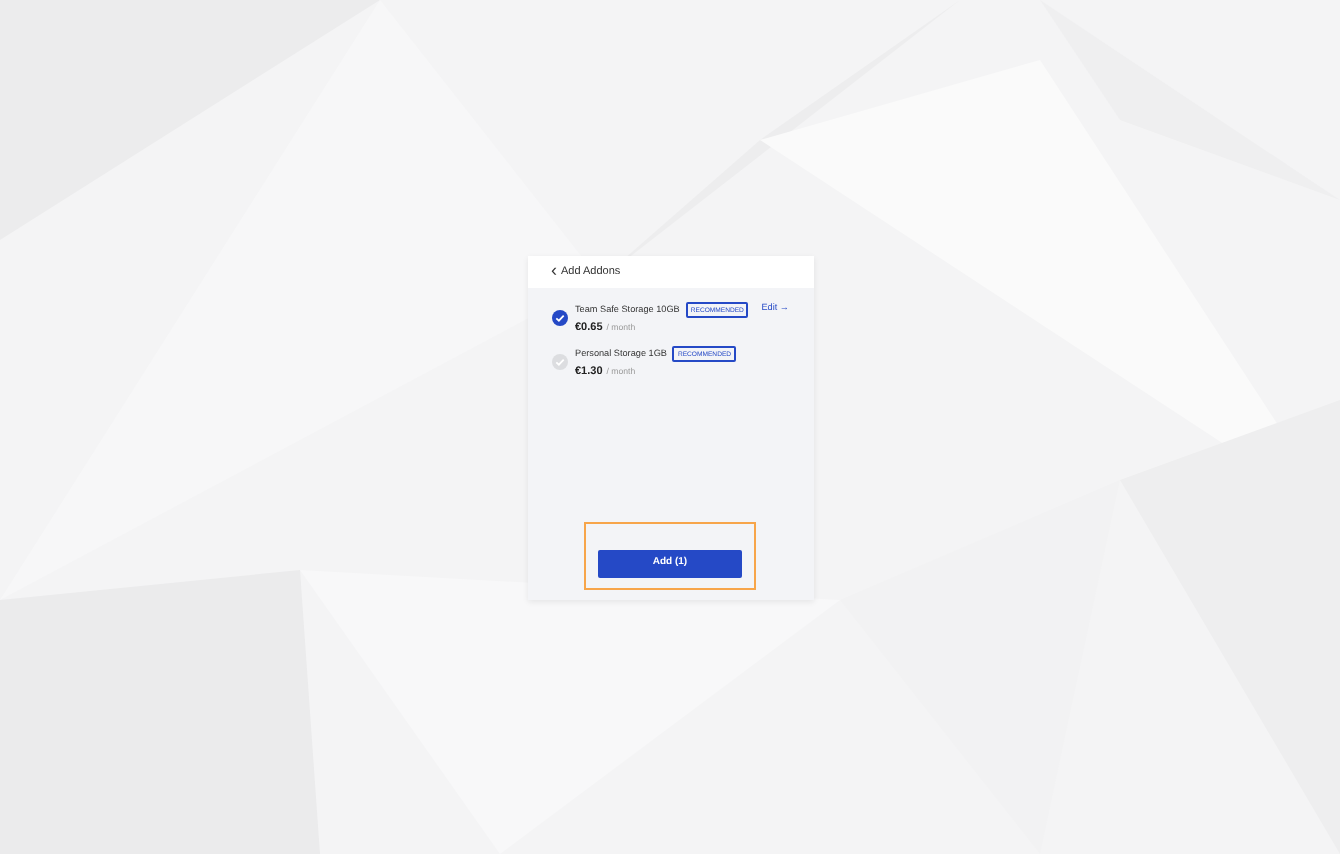 The width and height of the screenshot is (1340, 854). Describe the element at coordinates (559, 362) in the screenshot. I see `unchecked-icon` at that location.